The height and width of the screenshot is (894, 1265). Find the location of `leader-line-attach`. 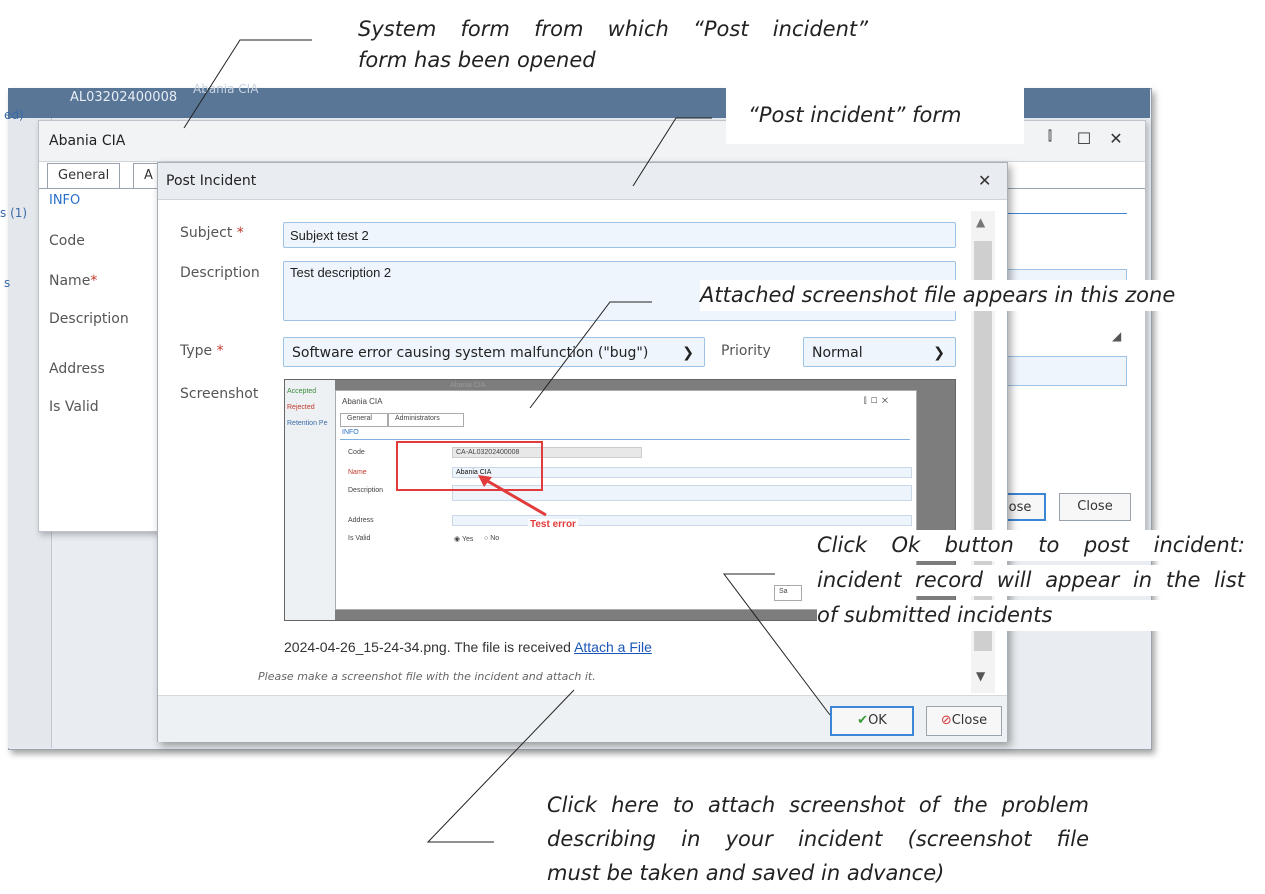

leader-line-attach is located at coordinates (500, 766).